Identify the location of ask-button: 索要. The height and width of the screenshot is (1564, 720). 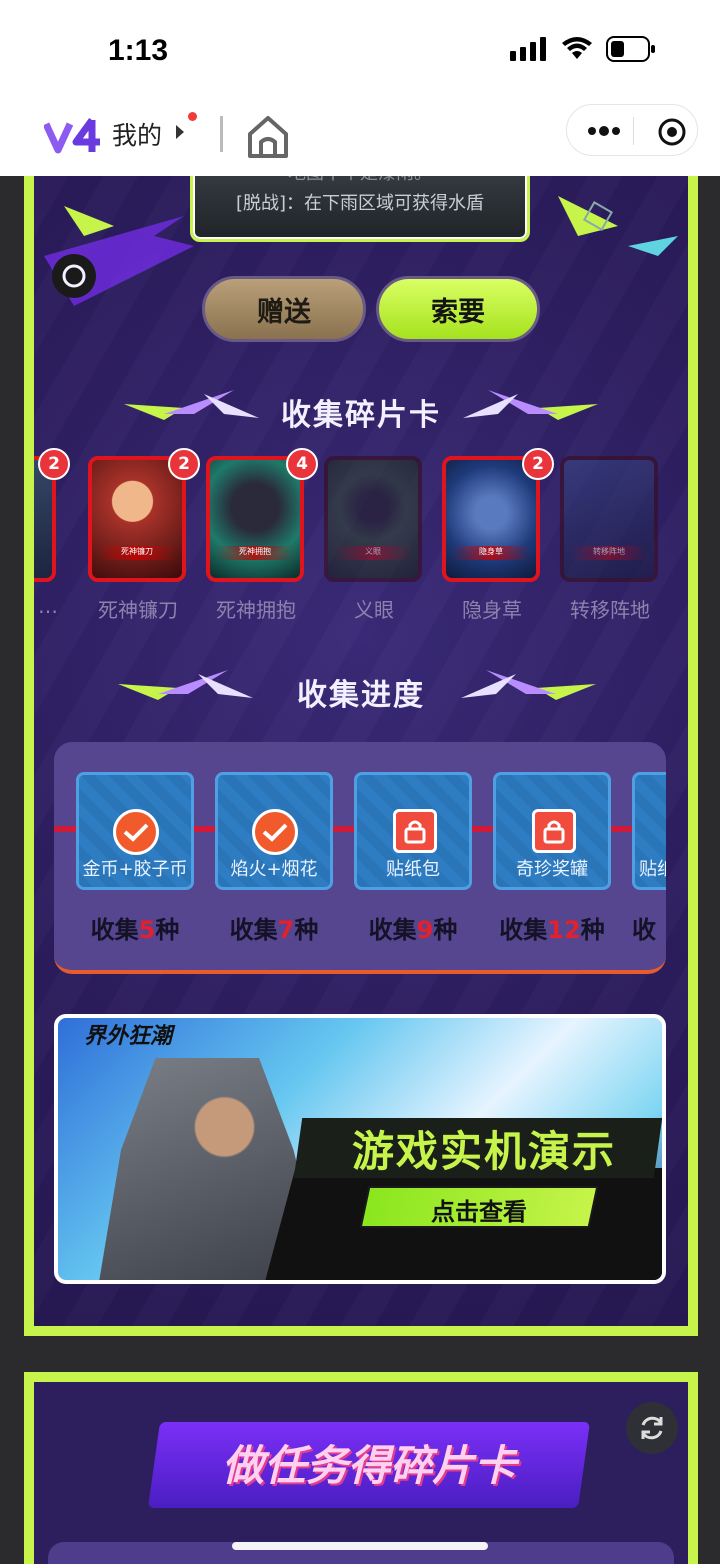
(458, 309).